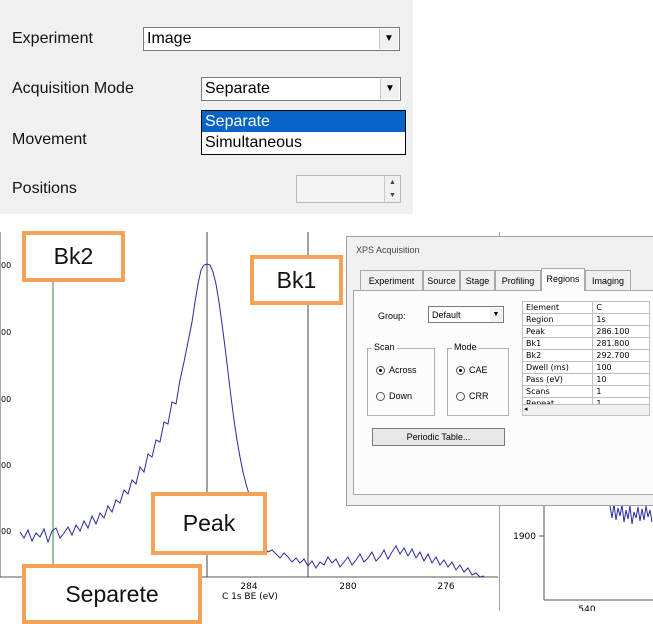 This screenshot has height=624, width=653. Describe the element at coordinates (631, 514) in the screenshot. I see `secondary-plot-line` at that location.